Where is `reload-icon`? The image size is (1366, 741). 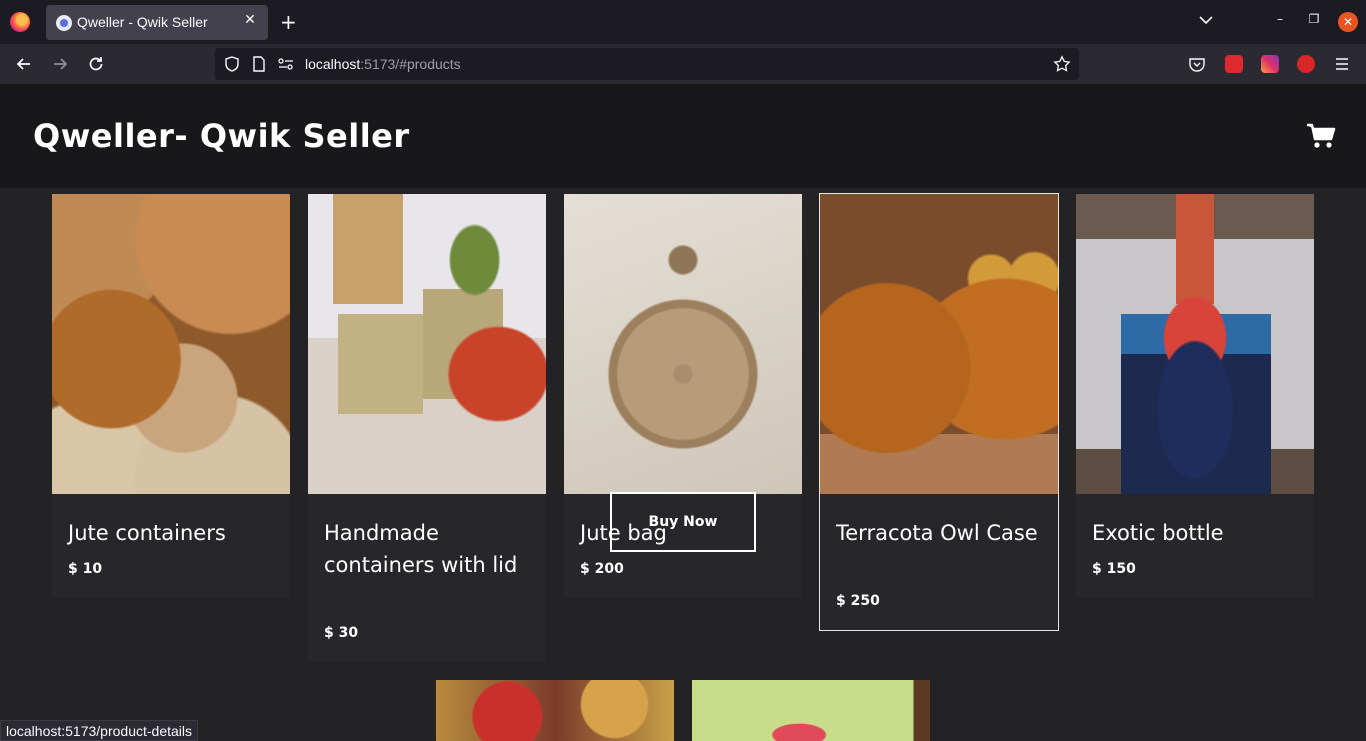 reload-icon is located at coordinates (96, 64).